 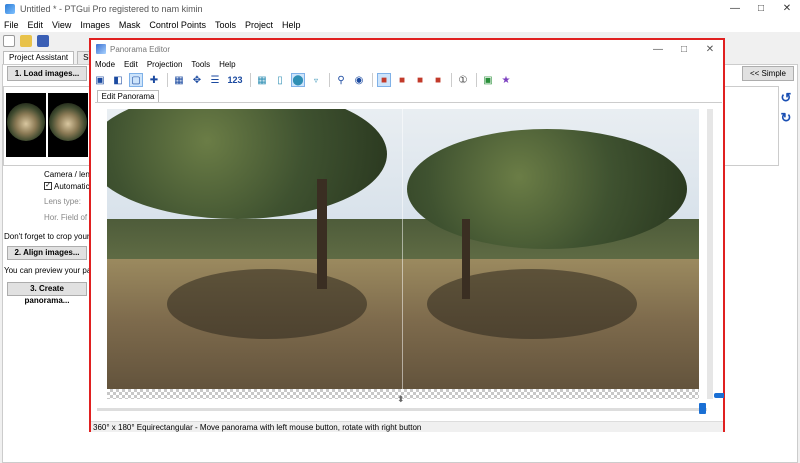 I want to click on rotate-icons: ↺ ↻, so click(x=786, y=110).